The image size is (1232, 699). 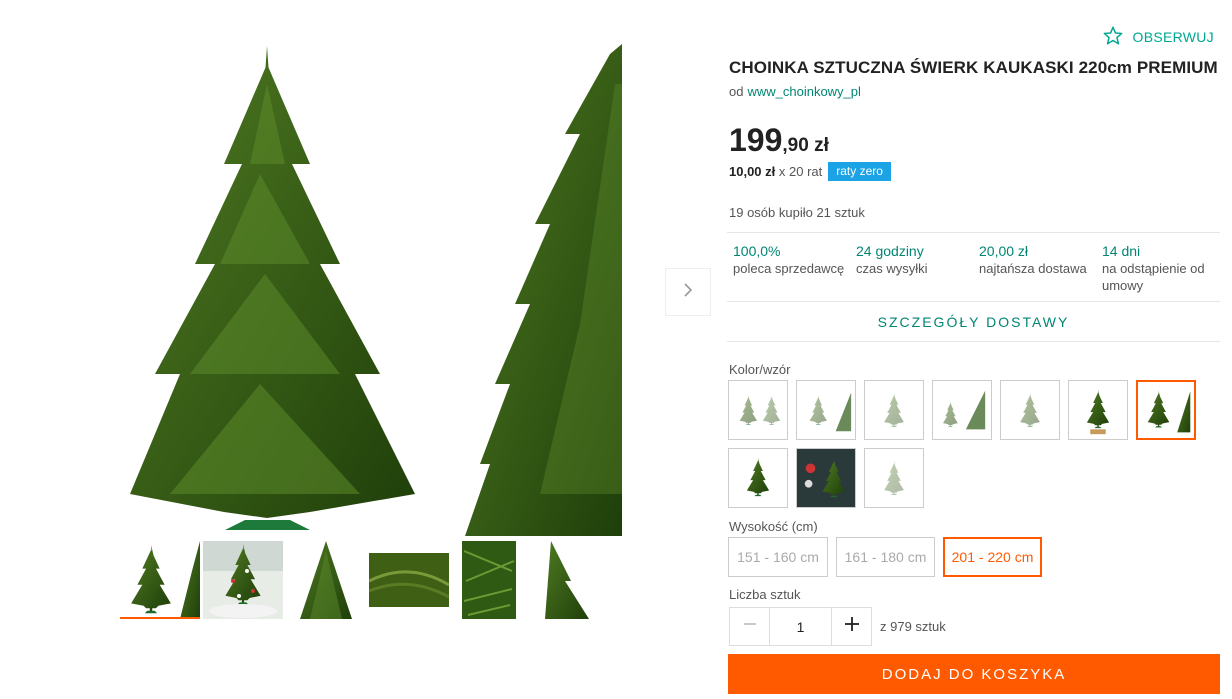 What do you see at coordinates (974, 674) in the screenshot?
I see `add-to-cart-button: DODAJ DO KOSZYKA` at bounding box center [974, 674].